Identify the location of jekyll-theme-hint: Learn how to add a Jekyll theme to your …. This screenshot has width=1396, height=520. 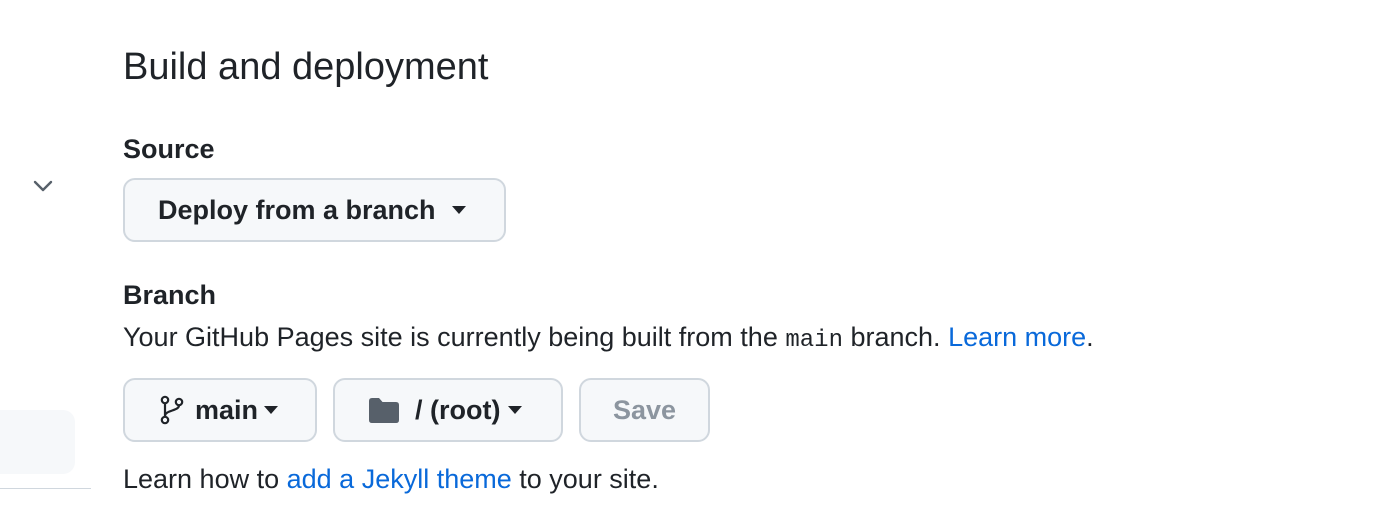
(391, 479).